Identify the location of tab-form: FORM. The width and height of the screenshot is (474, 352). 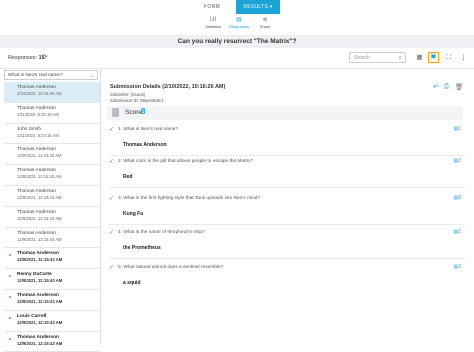
(212, 7).